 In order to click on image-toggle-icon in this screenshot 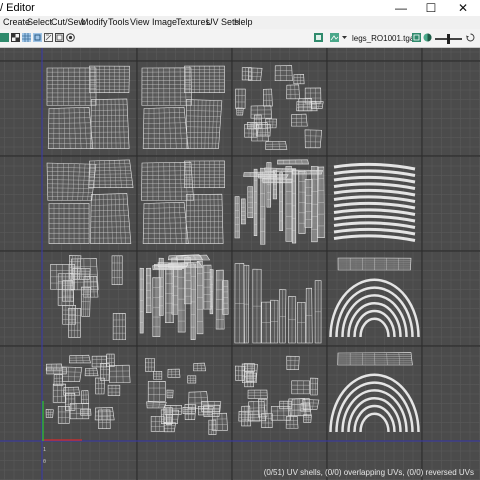, I will do `click(4, 37)`.